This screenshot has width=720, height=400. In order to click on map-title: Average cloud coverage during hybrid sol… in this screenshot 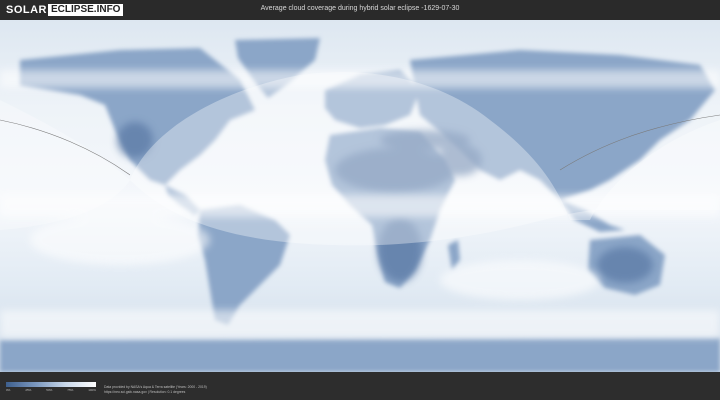, I will do `click(360, 8)`.